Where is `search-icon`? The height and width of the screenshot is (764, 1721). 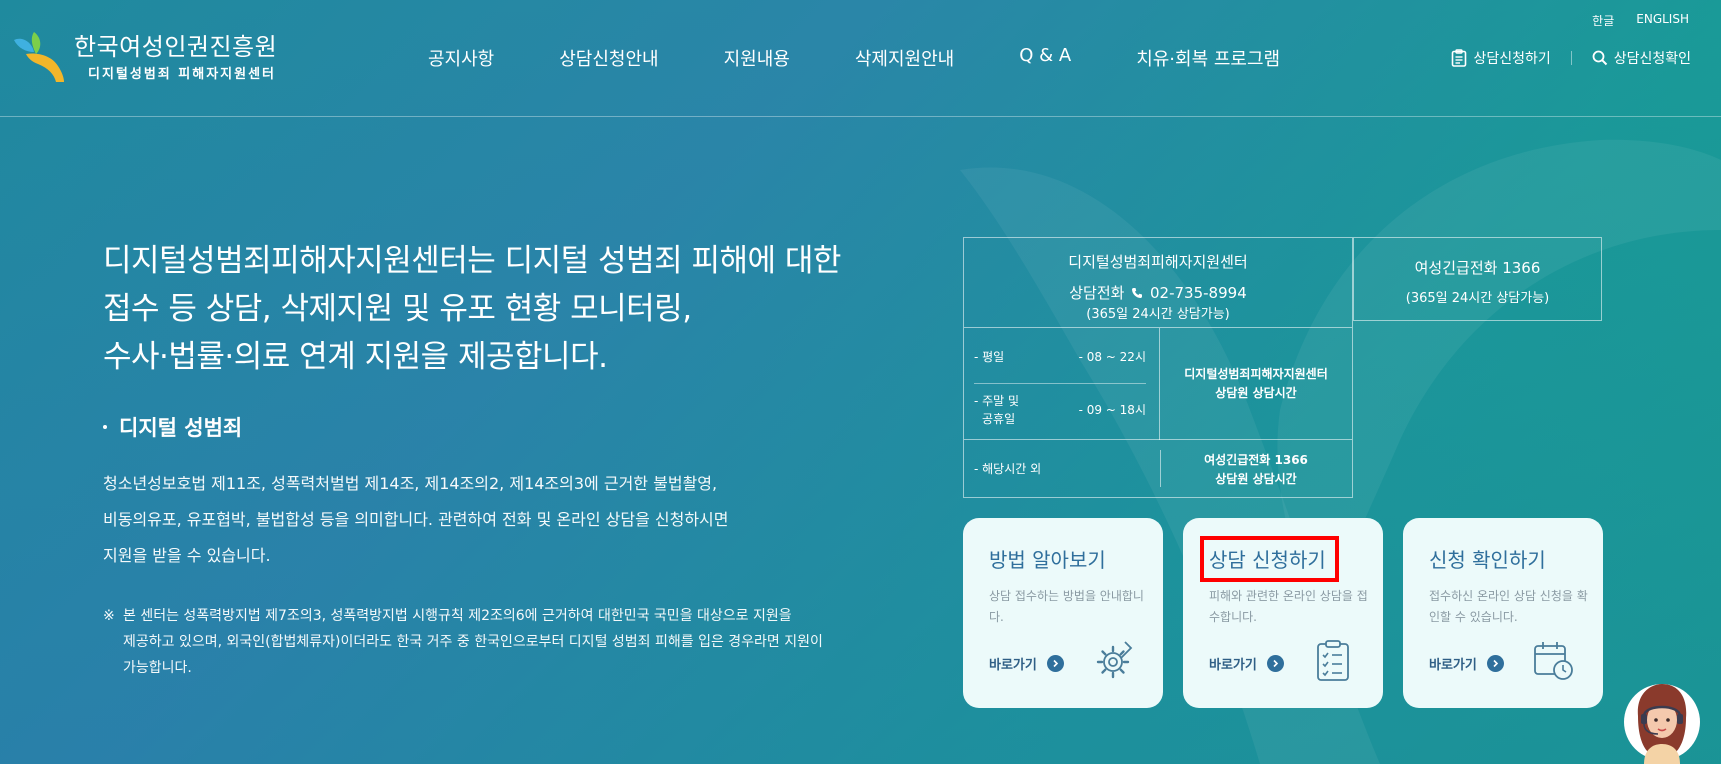 search-icon is located at coordinates (1599, 58).